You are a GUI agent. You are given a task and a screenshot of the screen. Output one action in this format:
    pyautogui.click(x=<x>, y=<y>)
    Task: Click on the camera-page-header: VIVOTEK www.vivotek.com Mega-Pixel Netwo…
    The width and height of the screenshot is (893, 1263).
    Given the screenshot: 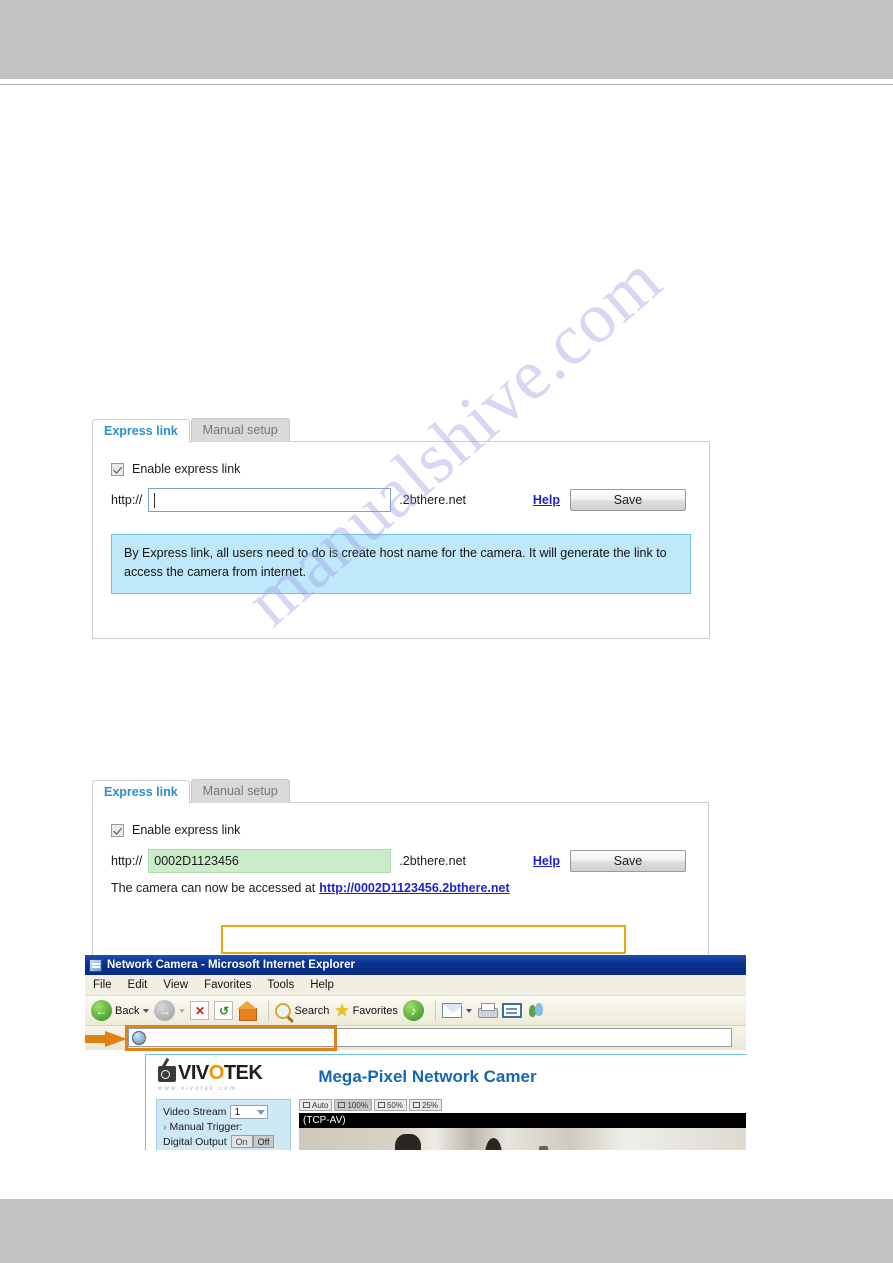 What is the action you would take?
    pyautogui.click(x=446, y=1077)
    